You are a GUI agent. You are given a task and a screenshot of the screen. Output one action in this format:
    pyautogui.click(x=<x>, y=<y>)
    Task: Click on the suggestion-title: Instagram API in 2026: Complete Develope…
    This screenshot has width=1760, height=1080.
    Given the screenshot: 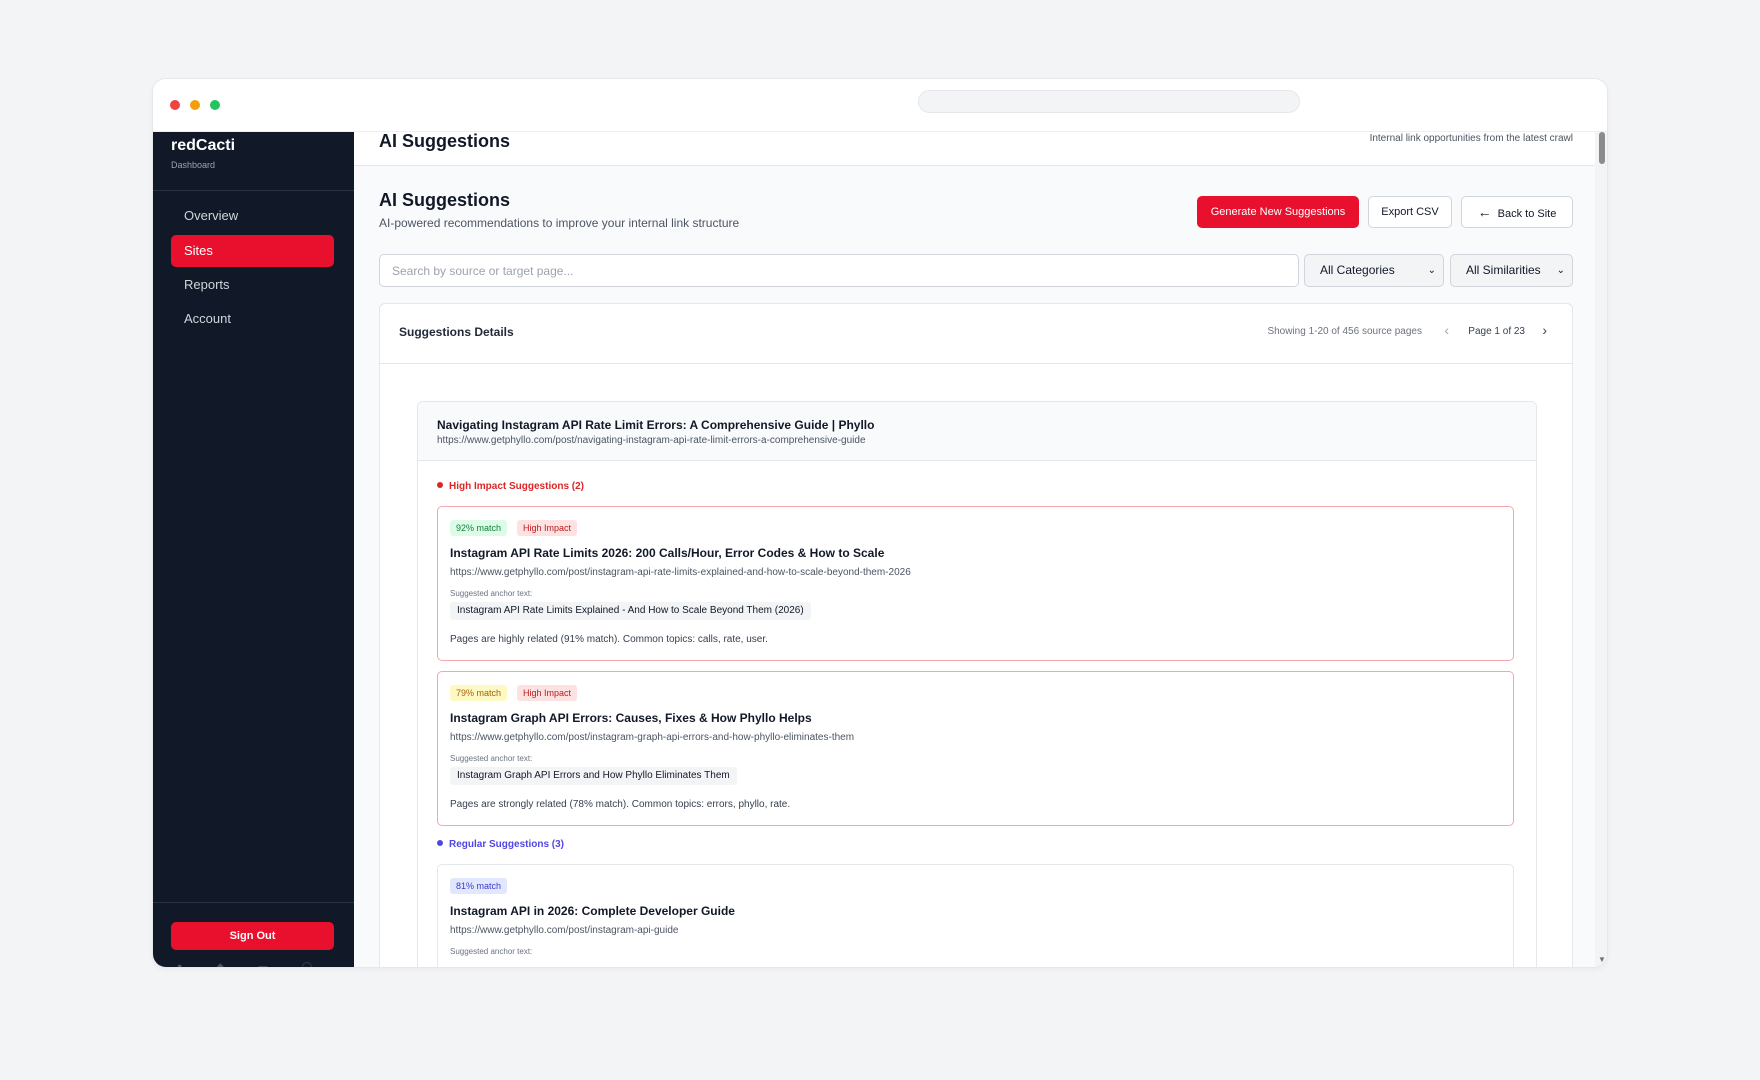 What is the action you would take?
    pyautogui.click(x=592, y=911)
    